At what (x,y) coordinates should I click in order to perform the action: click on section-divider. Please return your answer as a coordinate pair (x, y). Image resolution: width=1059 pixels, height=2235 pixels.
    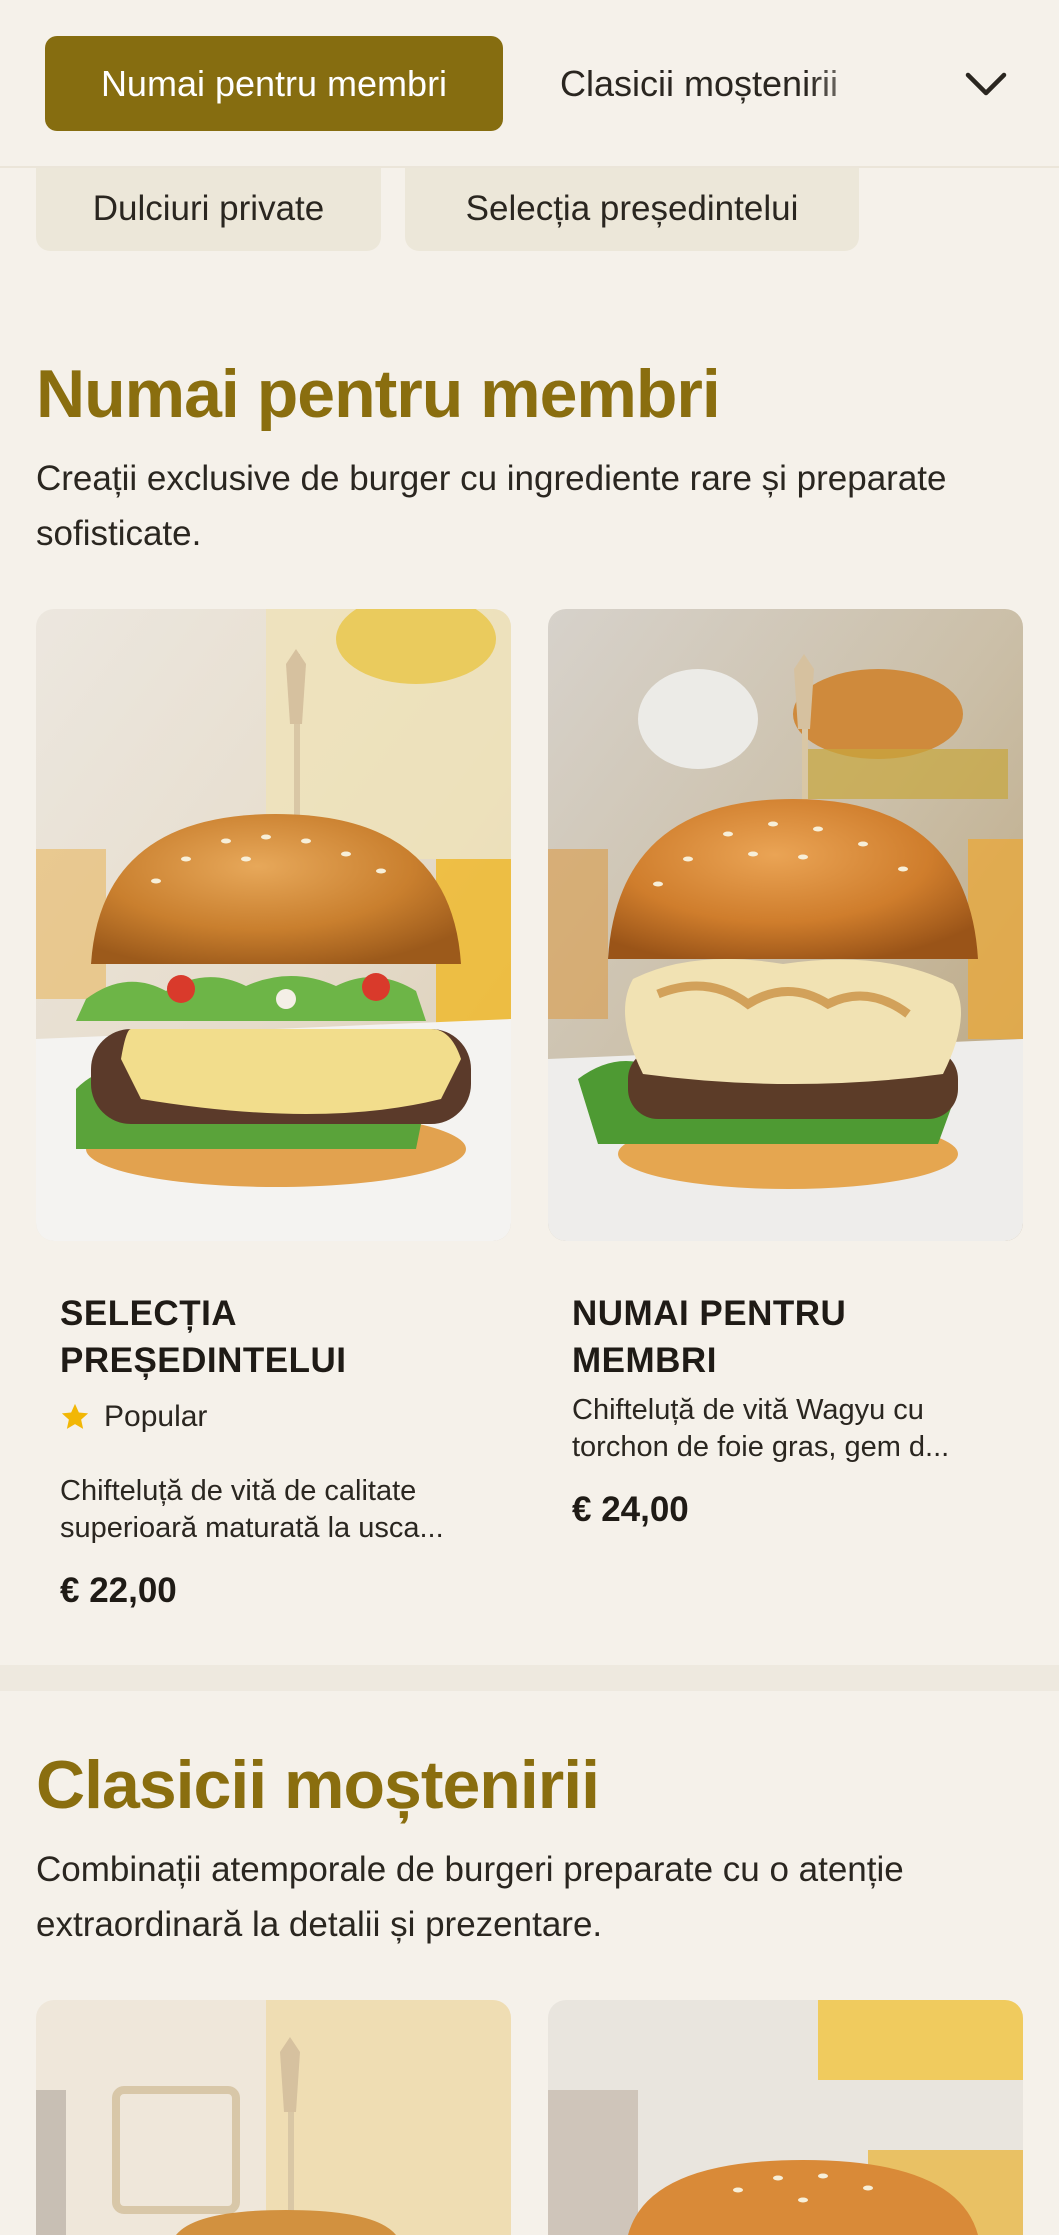
    Looking at the image, I should click on (529, 1678).